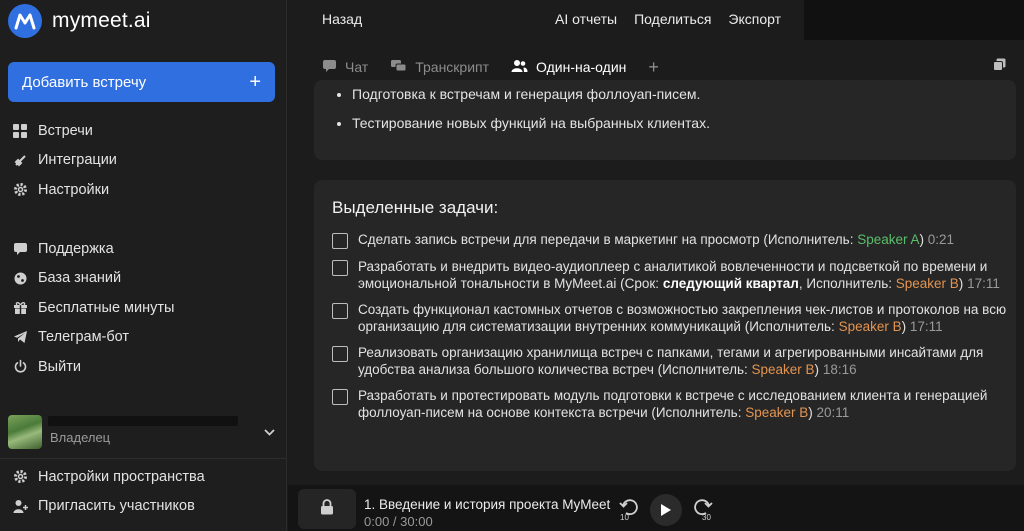 This screenshot has height=531, width=1024. I want to click on rewind-label: 10, so click(624, 517).